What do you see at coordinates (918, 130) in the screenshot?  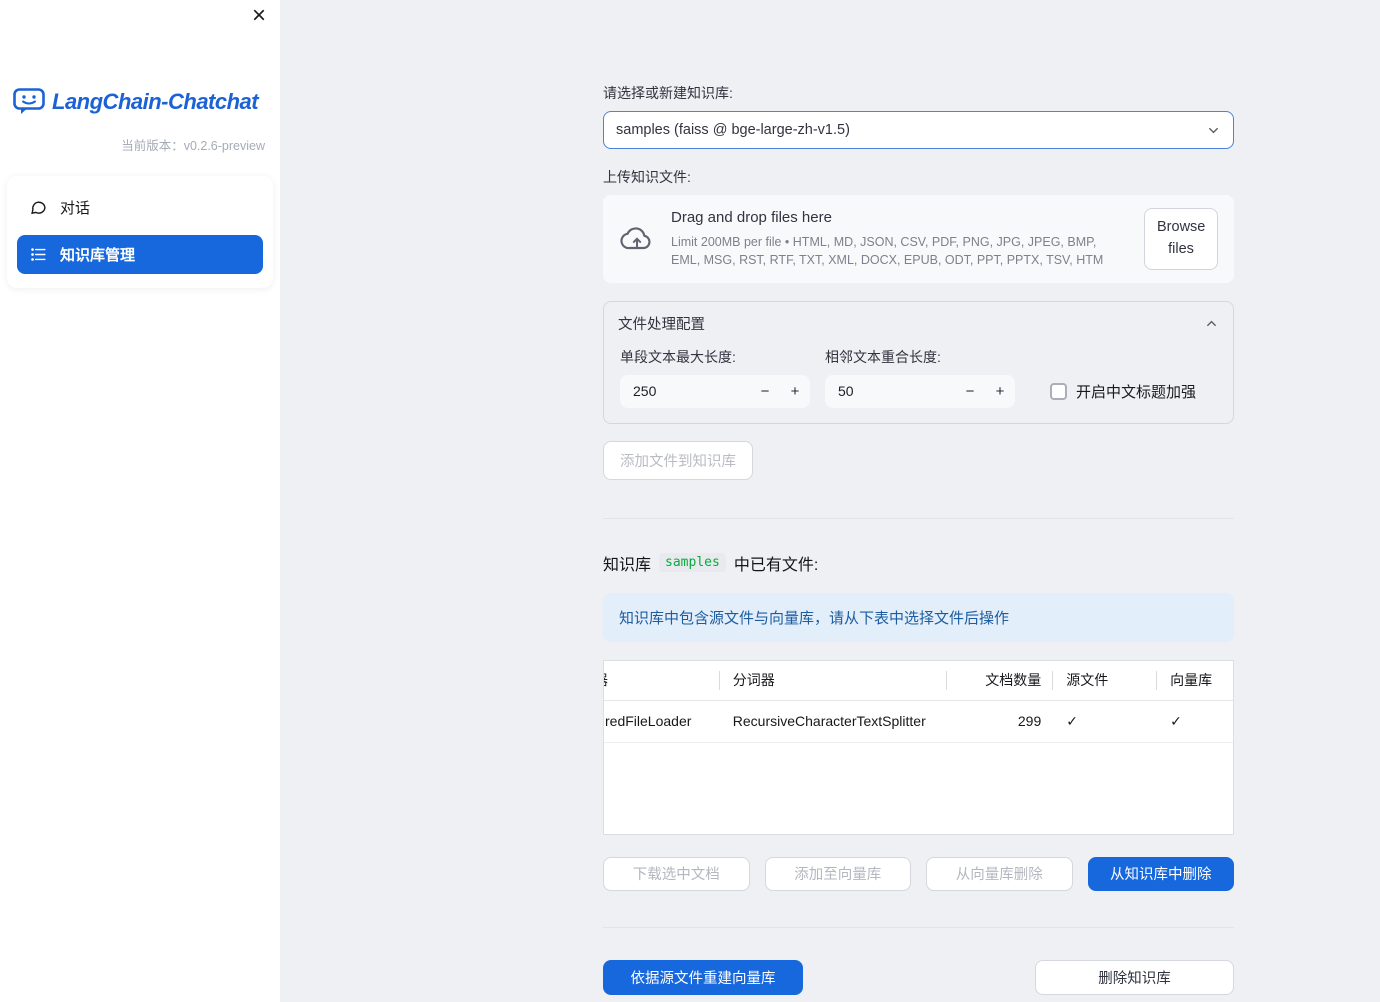 I see `kb-select: samples (faiss @ bge-large-zh-v1.5)` at bounding box center [918, 130].